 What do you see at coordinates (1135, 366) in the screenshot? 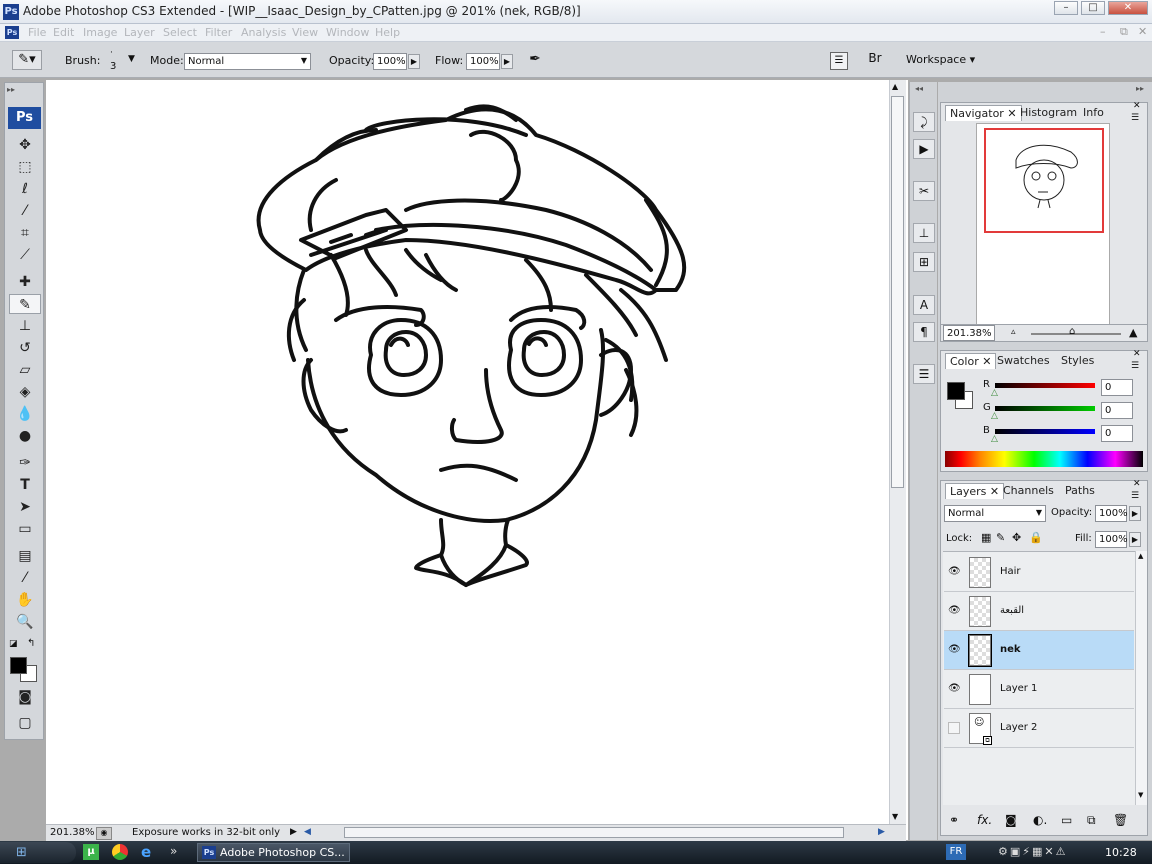
I see `panel-menu-icon: ☰` at bounding box center [1135, 366].